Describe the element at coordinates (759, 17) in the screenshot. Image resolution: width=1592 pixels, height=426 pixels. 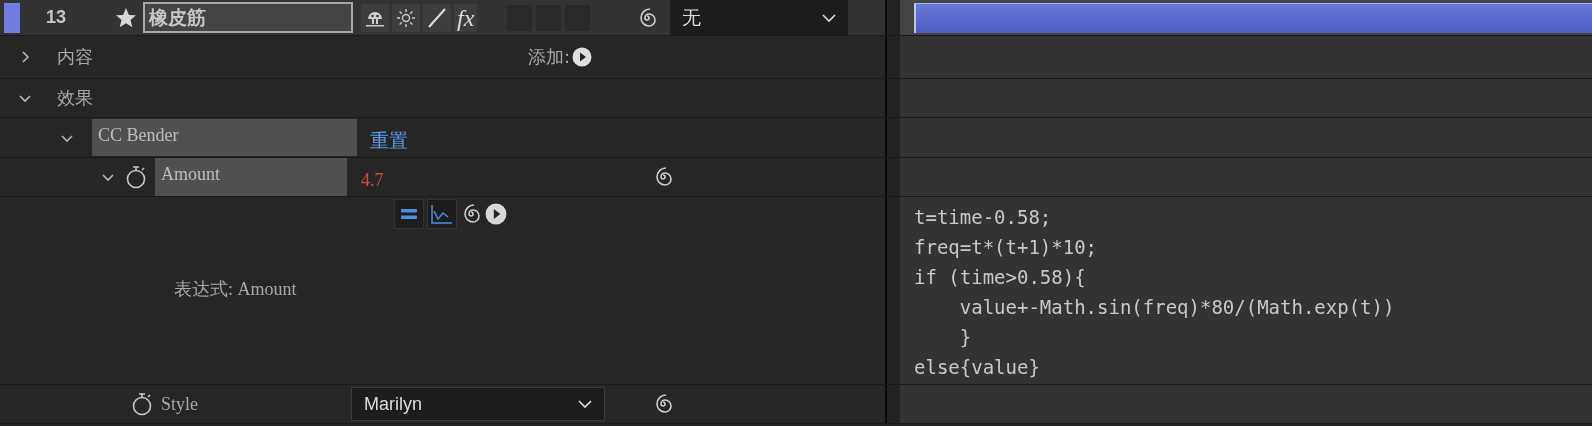
I see `parent-dropdown: 无` at that location.